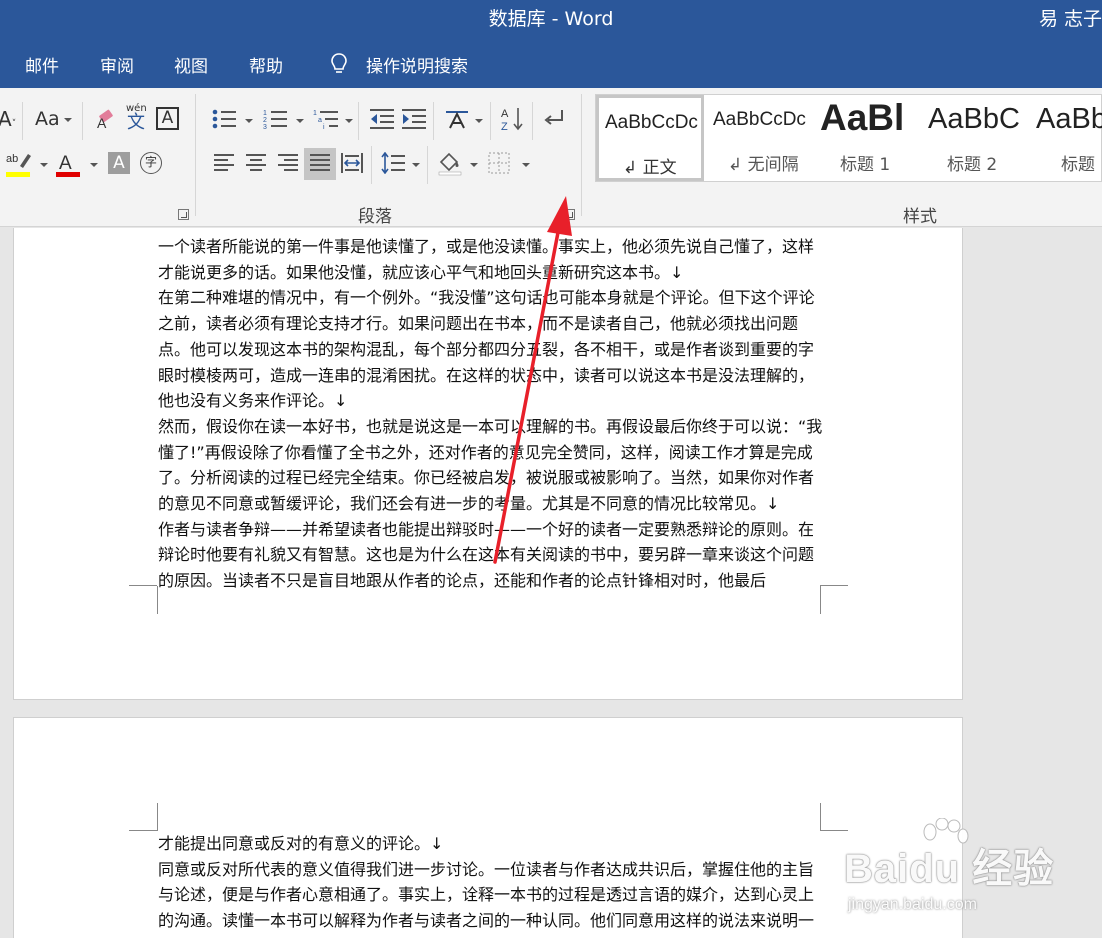 Image resolution: width=1102 pixels, height=938 pixels. I want to click on align-right-icon, so click(288, 163).